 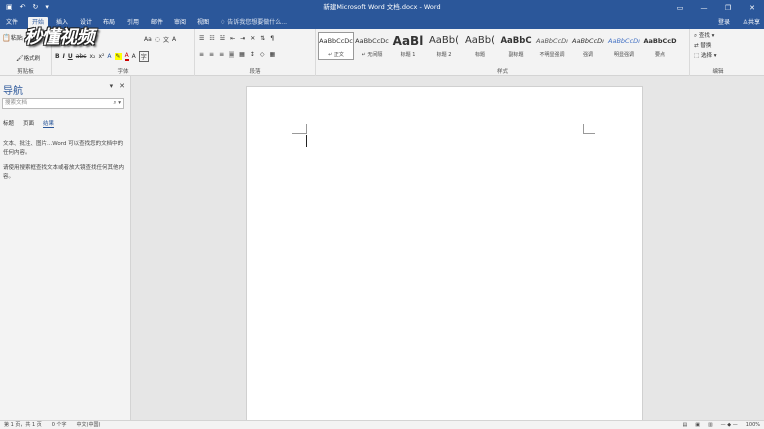 I want to click on underline-button: U, so click(x=70, y=56).